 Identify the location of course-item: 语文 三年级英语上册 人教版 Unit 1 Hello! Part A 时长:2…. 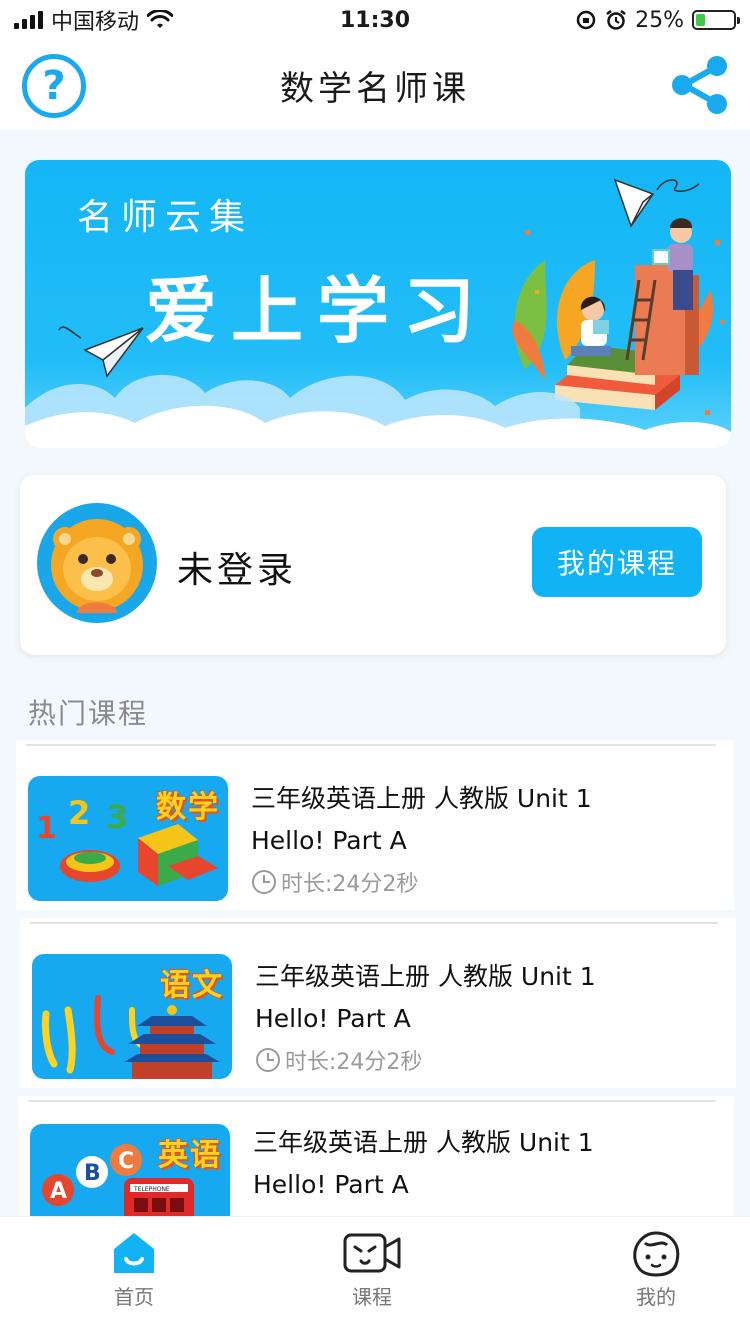
(378, 1003).